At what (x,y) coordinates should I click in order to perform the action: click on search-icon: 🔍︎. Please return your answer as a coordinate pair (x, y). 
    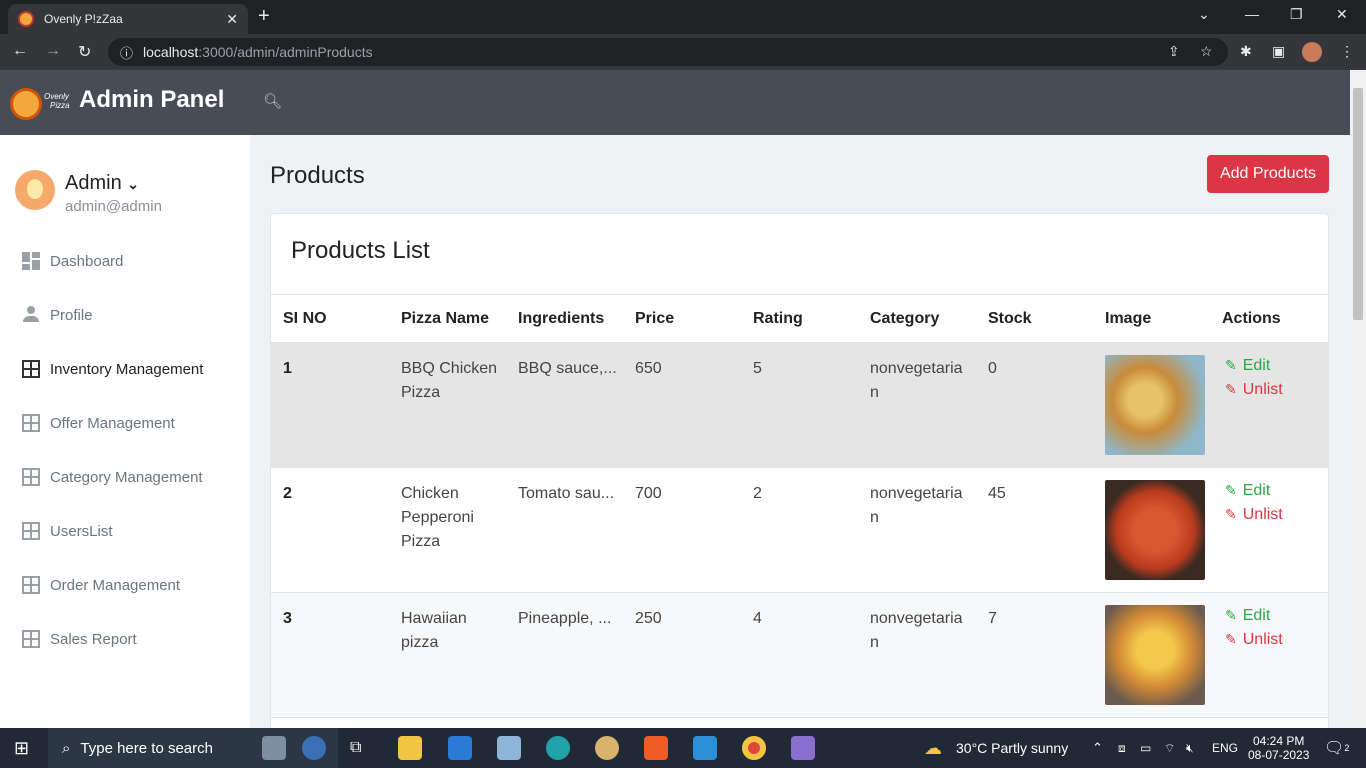
    Looking at the image, I should click on (272, 101).